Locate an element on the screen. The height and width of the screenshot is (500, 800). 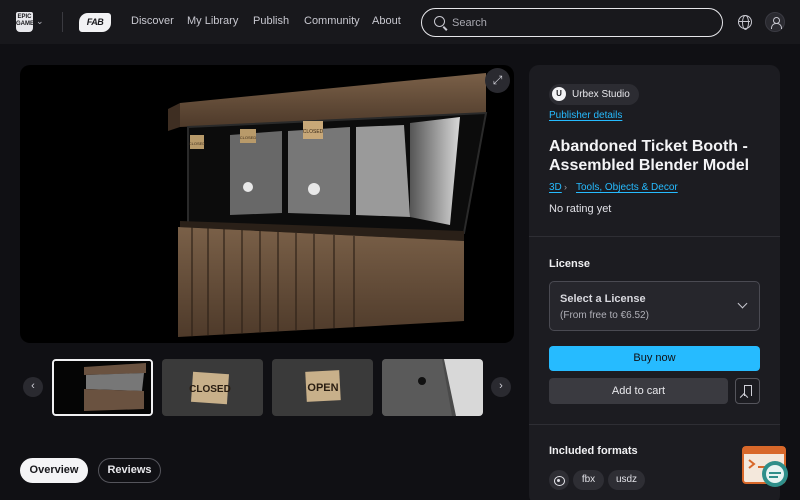
chevron-right-icon: › is located at coordinates (565, 187).